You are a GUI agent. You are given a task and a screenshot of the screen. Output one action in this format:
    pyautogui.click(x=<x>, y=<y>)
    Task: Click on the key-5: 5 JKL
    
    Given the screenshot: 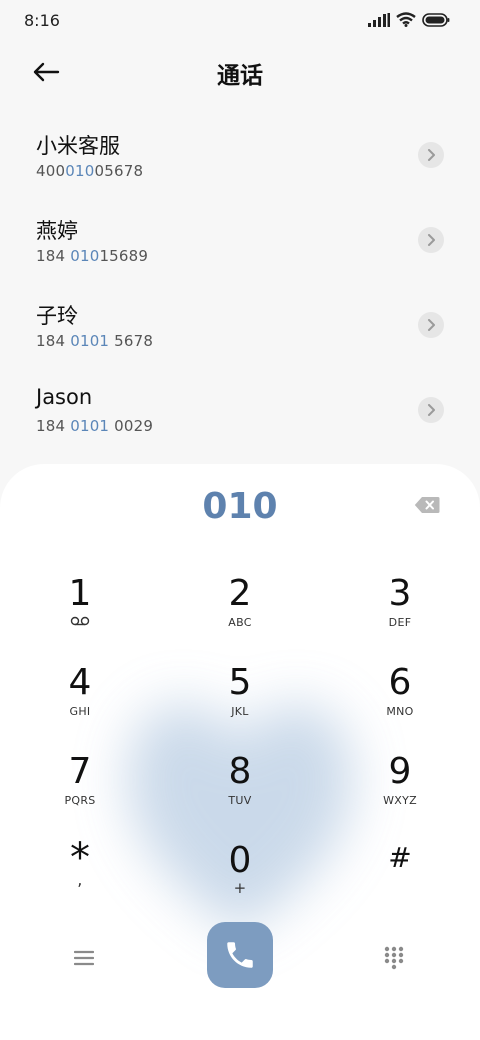 What is the action you would take?
    pyautogui.click(x=240, y=703)
    